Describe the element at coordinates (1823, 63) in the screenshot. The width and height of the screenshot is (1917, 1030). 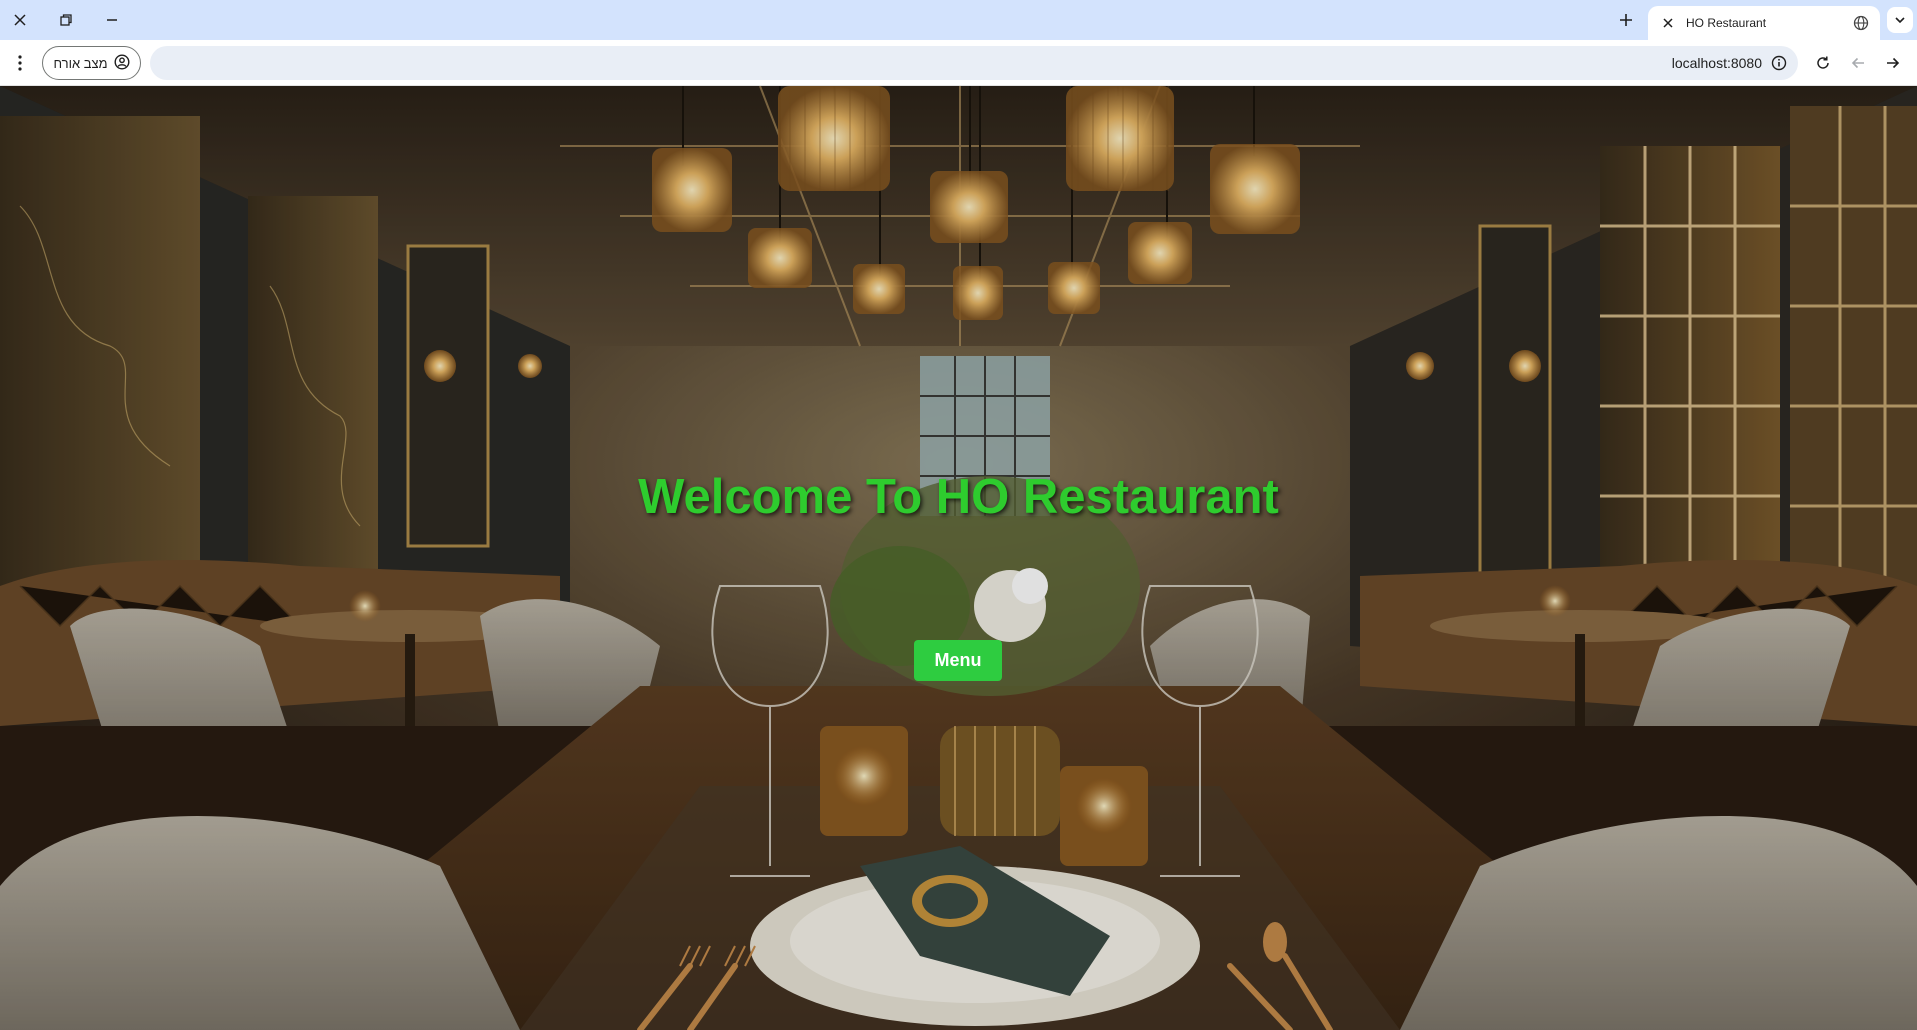
I see `reload-icon` at that location.